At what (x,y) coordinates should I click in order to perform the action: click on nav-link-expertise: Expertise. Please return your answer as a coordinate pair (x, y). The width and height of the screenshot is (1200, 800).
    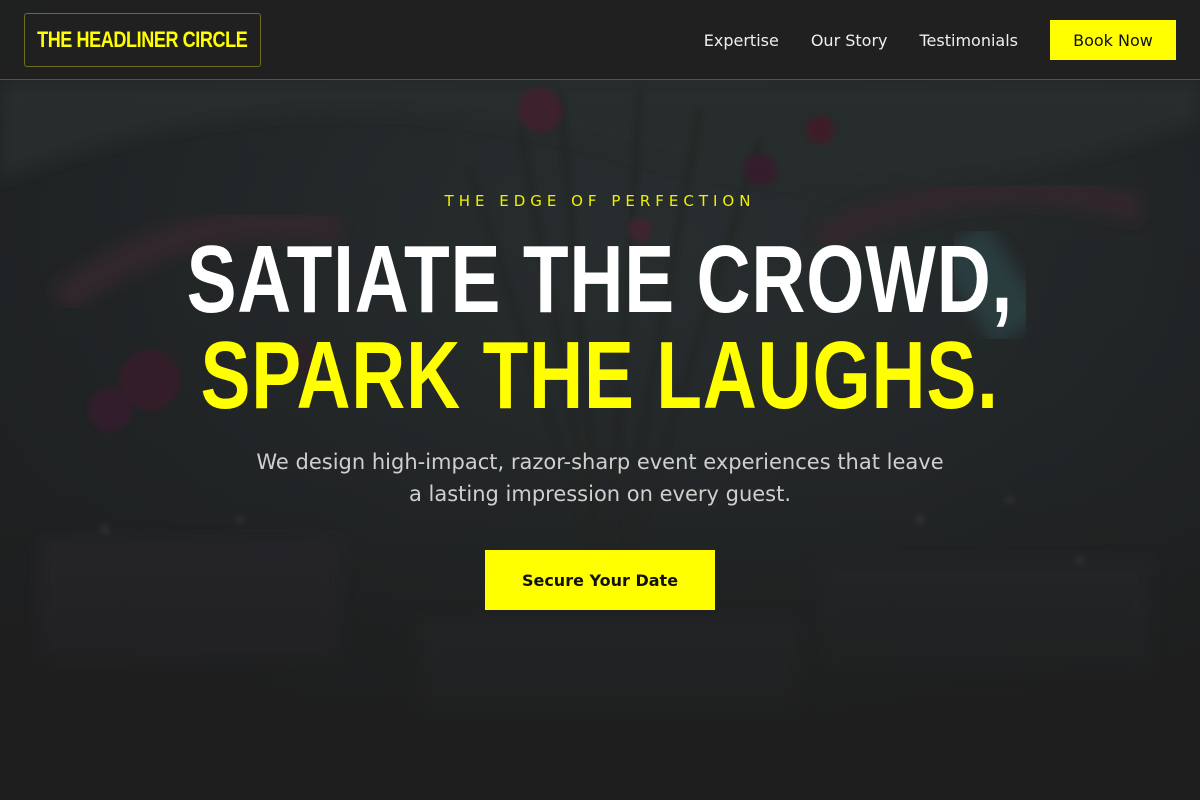
    Looking at the image, I should click on (741, 40).